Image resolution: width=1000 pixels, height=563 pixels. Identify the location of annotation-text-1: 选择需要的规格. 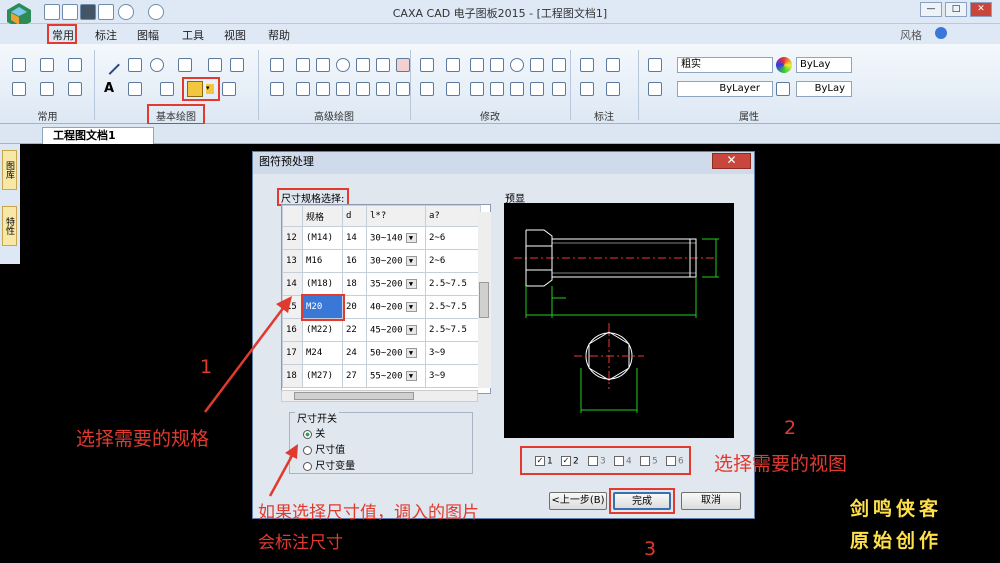
(143, 439).